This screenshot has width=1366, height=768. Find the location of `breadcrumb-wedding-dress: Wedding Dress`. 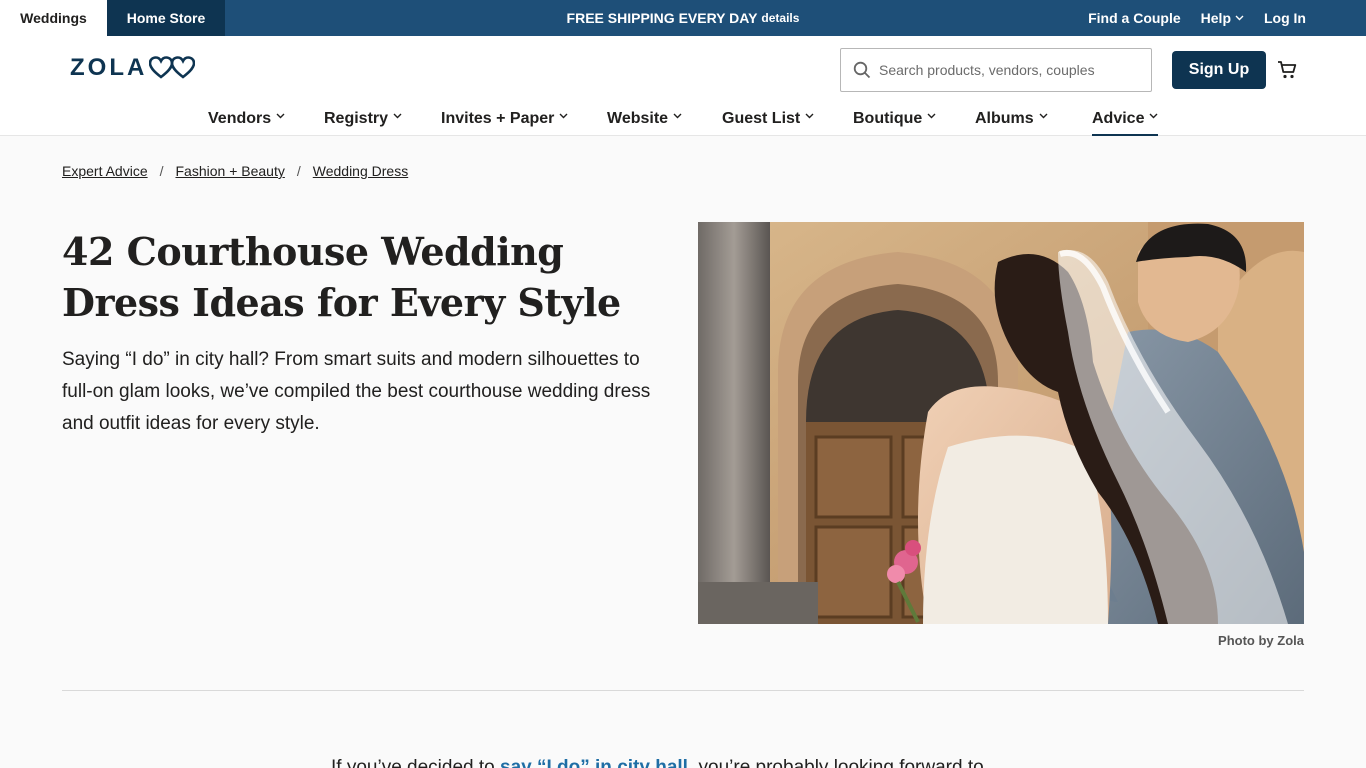

breadcrumb-wedding-dress: Wedding Dress is located at coordinates (360, 171).